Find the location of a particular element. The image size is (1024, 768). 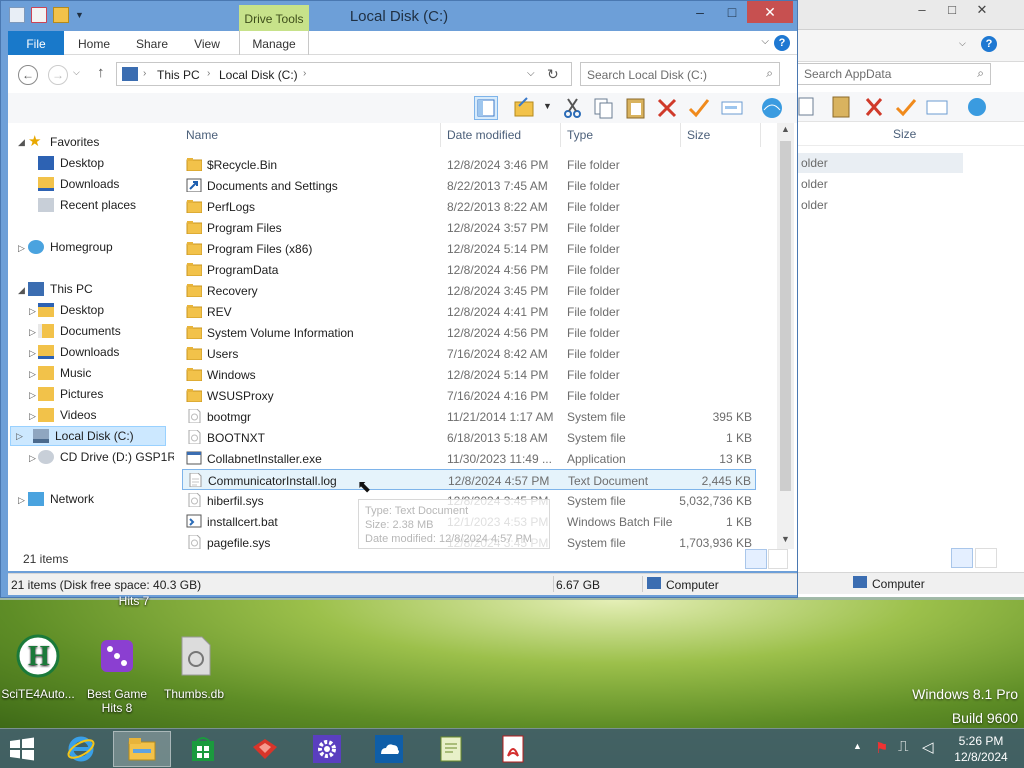

nav-pc-cd-drive: CD Drive (D:) GSP1R is located at coordinates (107, 457).